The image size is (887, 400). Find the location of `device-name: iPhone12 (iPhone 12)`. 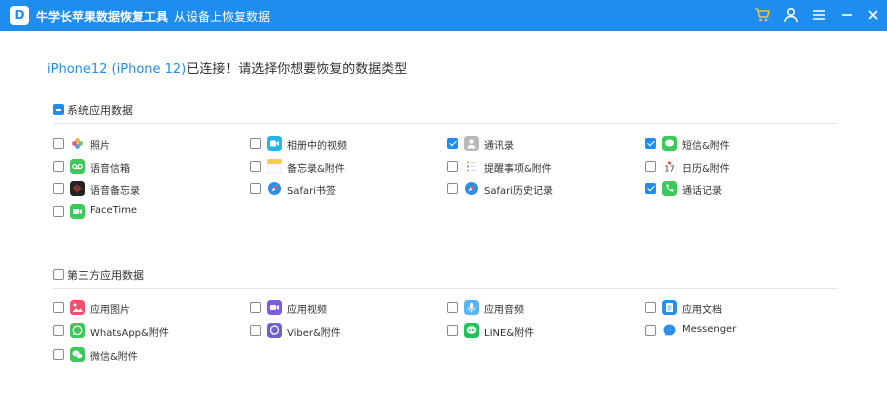

device-name: iPhone12 (iPhone 12) is located at coordinates (117, 69).